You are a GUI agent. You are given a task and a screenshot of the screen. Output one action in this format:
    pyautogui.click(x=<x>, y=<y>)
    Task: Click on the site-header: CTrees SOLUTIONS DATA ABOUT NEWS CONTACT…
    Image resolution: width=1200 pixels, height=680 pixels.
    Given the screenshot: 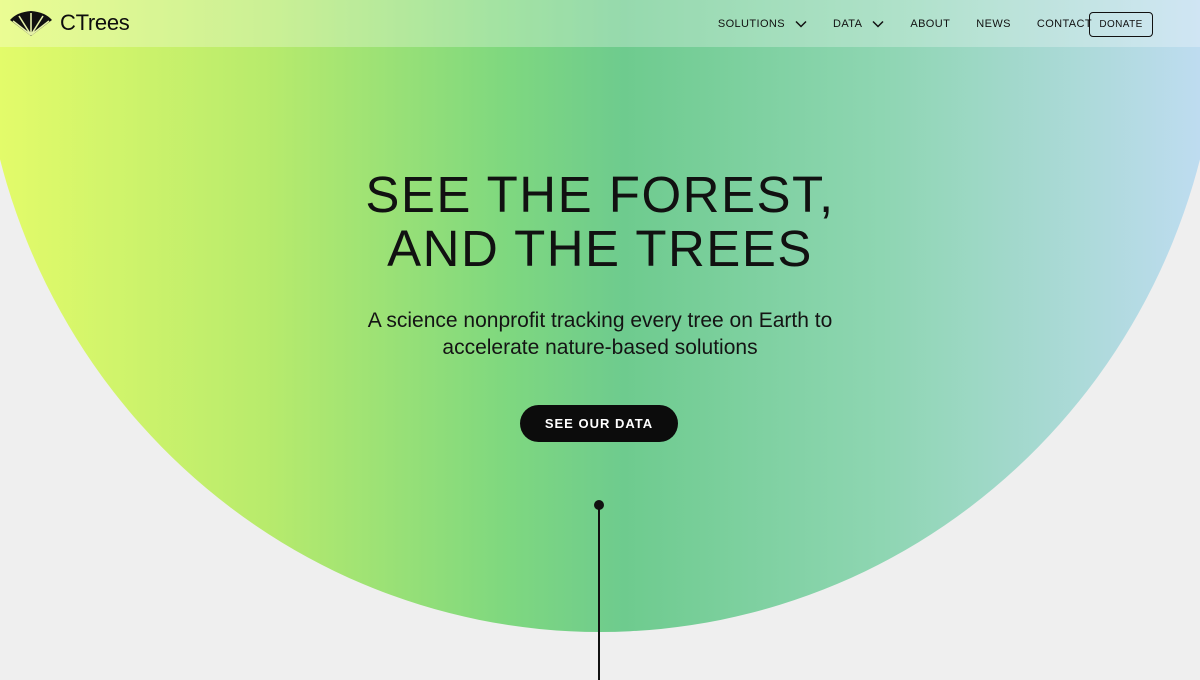 What is the action you would take?
    pyautogui.click(x=600, y=23)
    